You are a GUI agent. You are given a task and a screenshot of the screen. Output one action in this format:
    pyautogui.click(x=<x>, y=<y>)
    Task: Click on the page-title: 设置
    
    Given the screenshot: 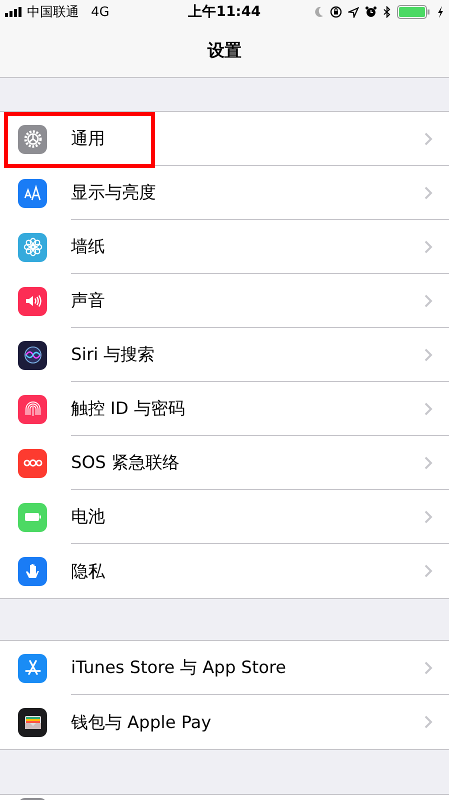 What is the action you would take?
    pyautogui.click(x=225, y=51)
    